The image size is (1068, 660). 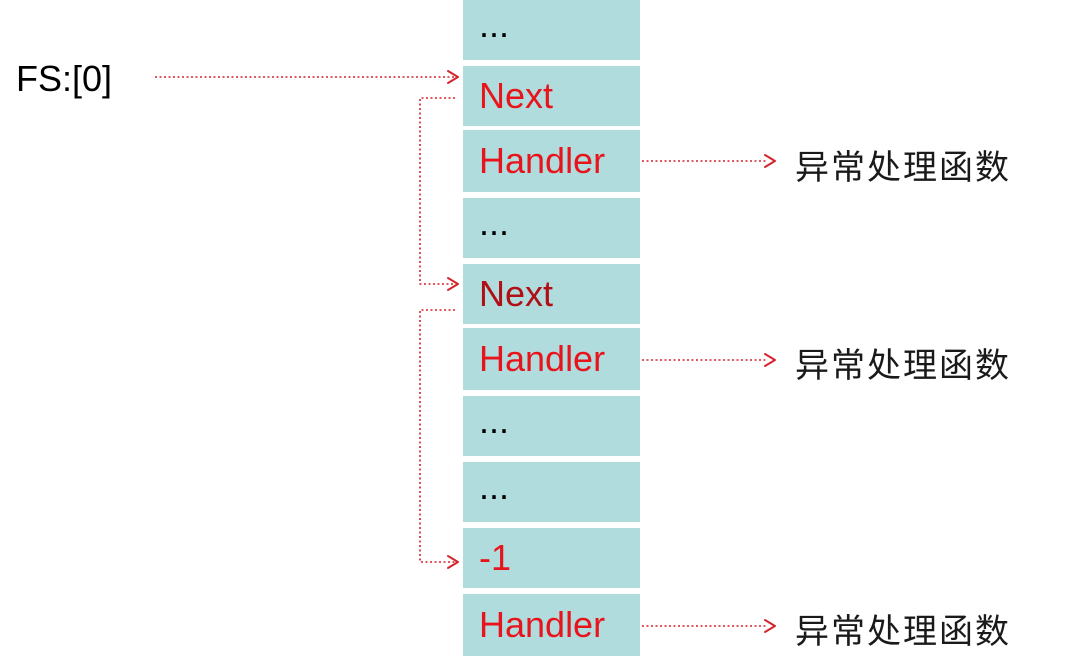 I want to click on next-link-2-line, so click(x=437, y=436).